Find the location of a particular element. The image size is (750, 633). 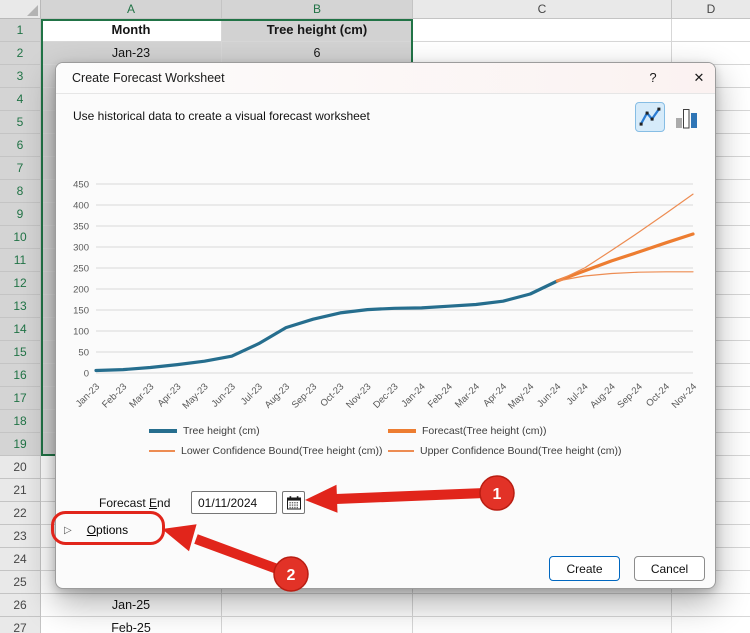

legend-item: Upper Confidence Bound(Tree height (cm)) is located at coordinates (505, 451).